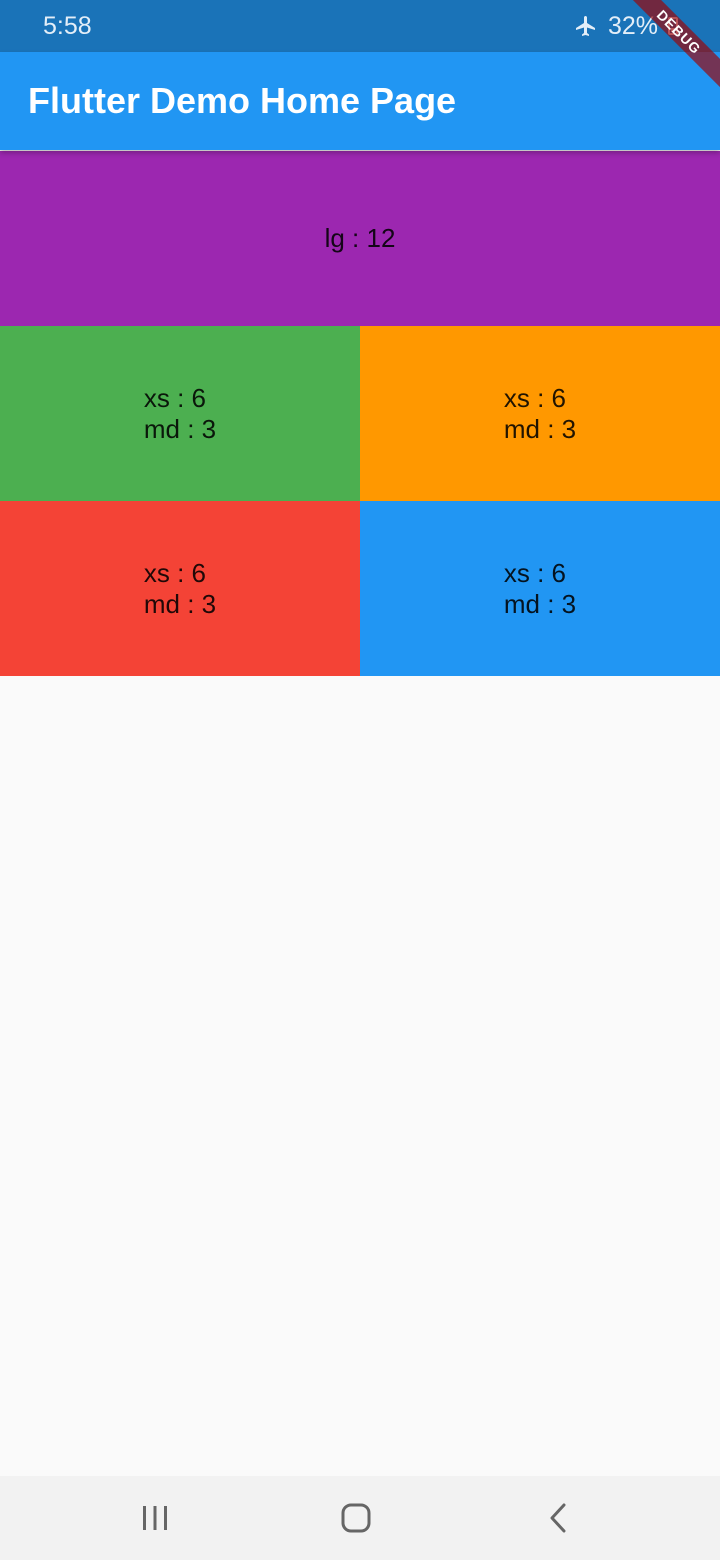 This screenshot has height=1560, width=720. I want to click on recent-apps-button, so click(155, 1518).